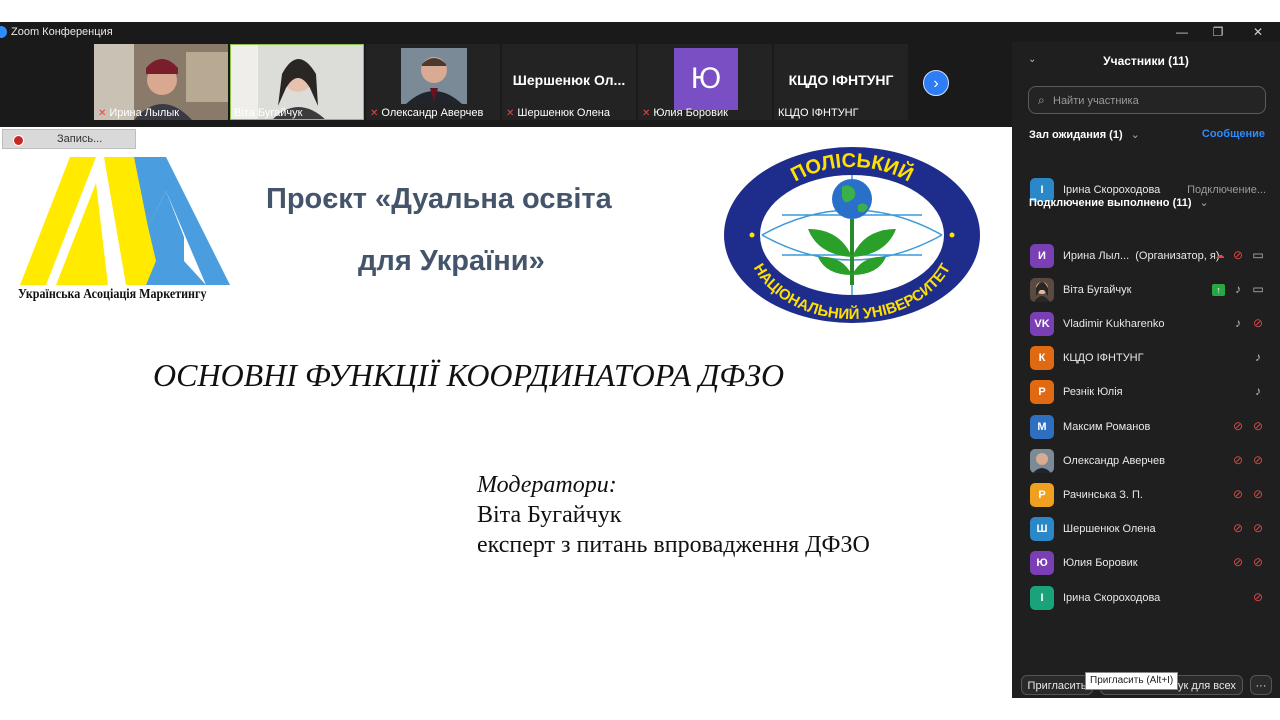 The width and height of the screenshot is (1280, 720). What do you see at coordinates (1146, 461) in the screenshot?
I see `participant-row: Олександр Аверчев ⊘ ⊘` at bounding box center [1146, 461].